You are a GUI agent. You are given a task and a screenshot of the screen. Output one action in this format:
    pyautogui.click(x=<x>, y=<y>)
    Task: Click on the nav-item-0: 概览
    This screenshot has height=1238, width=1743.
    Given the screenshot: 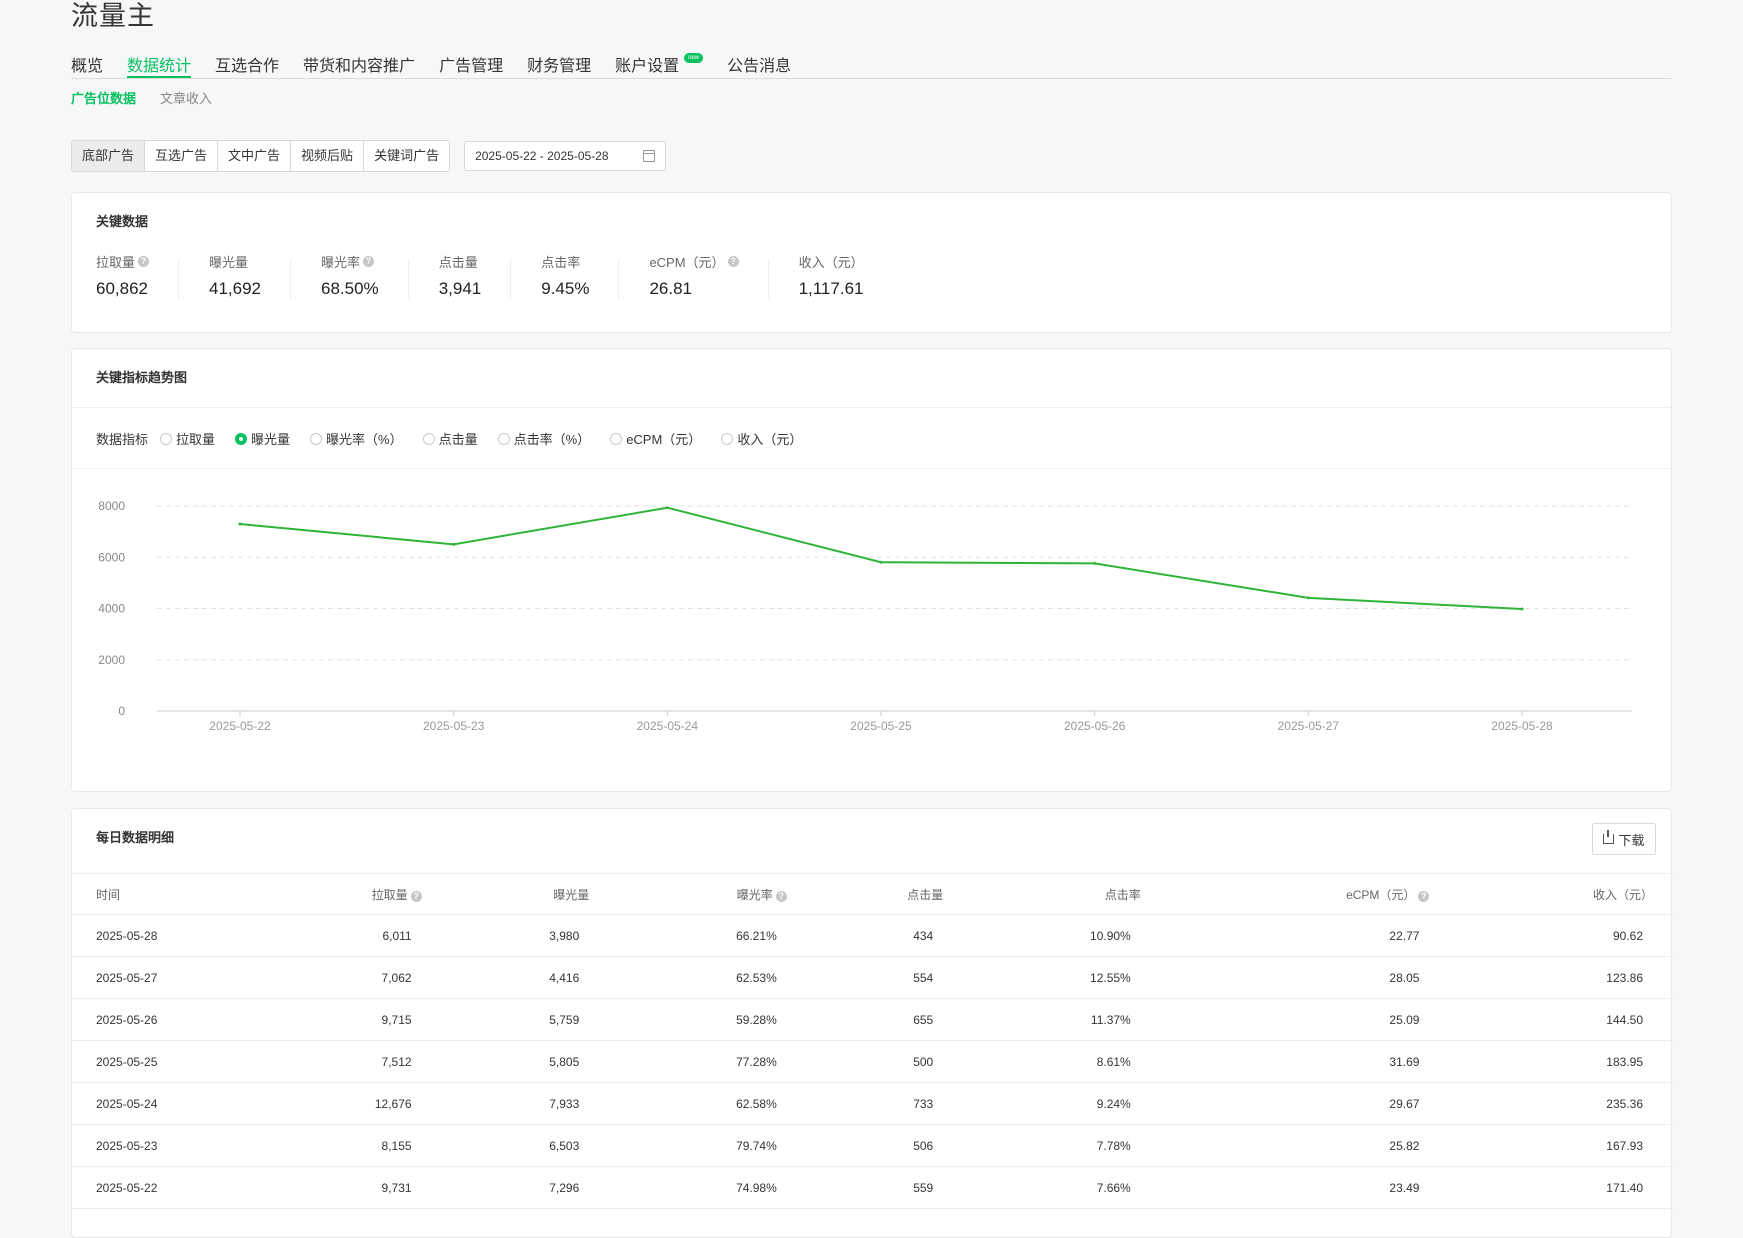 What is the action you would take?
    pyautogui.click(x=87, y=62)
    